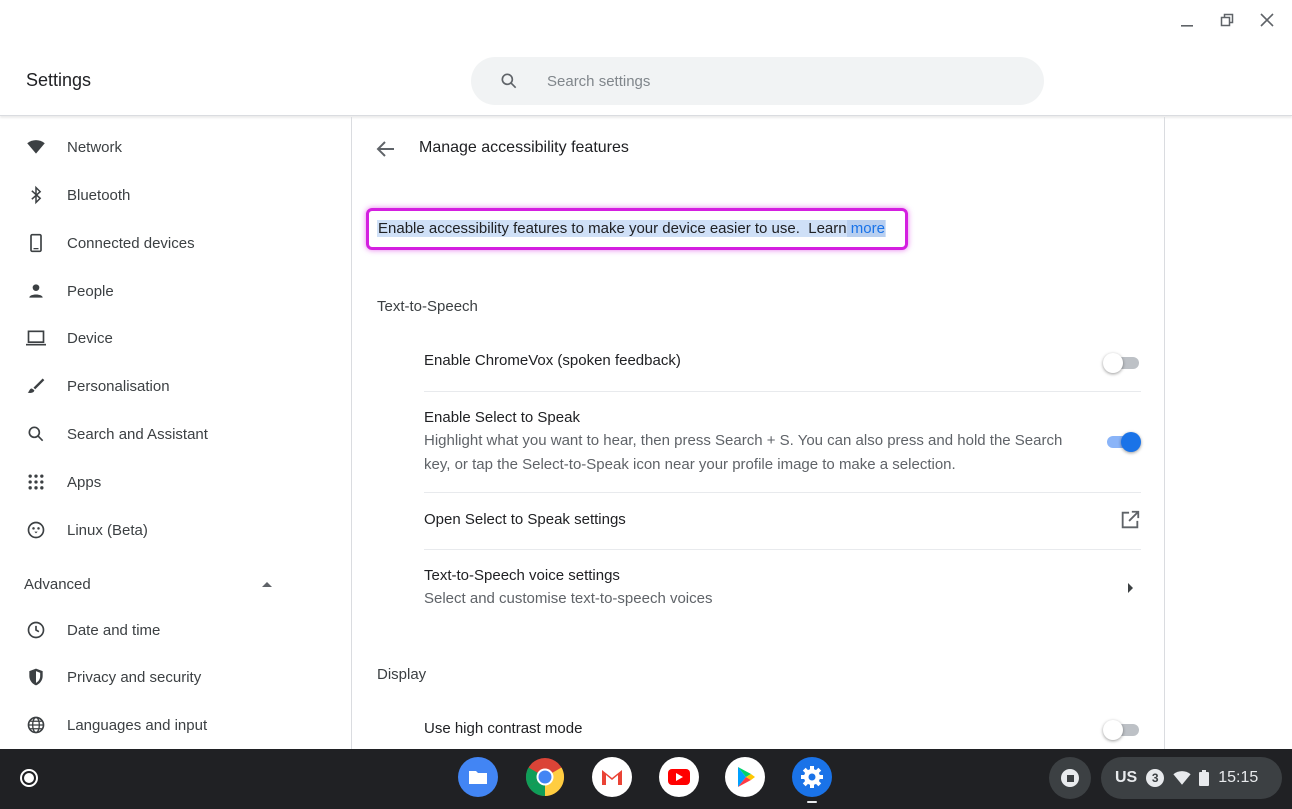 This screenshot has width=1292, height=809. I want to click on row-label: Enable ChromeVox (spoken feedback), so click(552, 360).